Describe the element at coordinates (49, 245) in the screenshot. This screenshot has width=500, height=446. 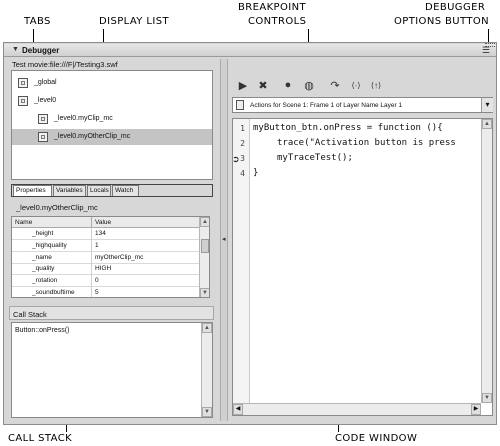
I see `property-name: _highquality` at that location.